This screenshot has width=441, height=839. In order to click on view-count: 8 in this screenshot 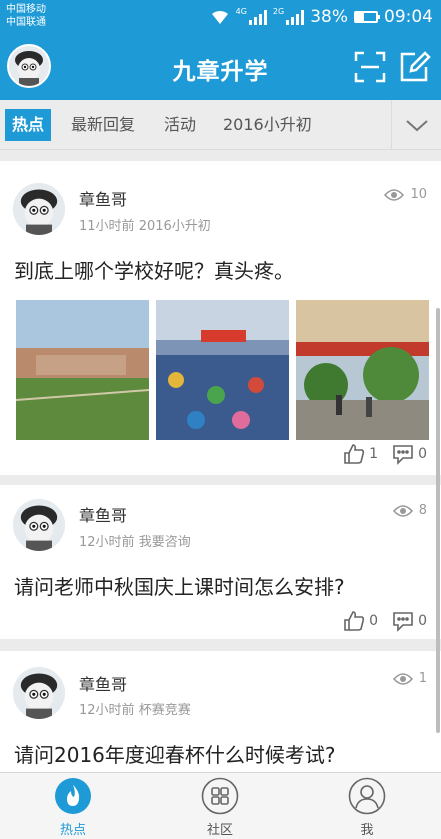, I will do `click(409, 510)`.